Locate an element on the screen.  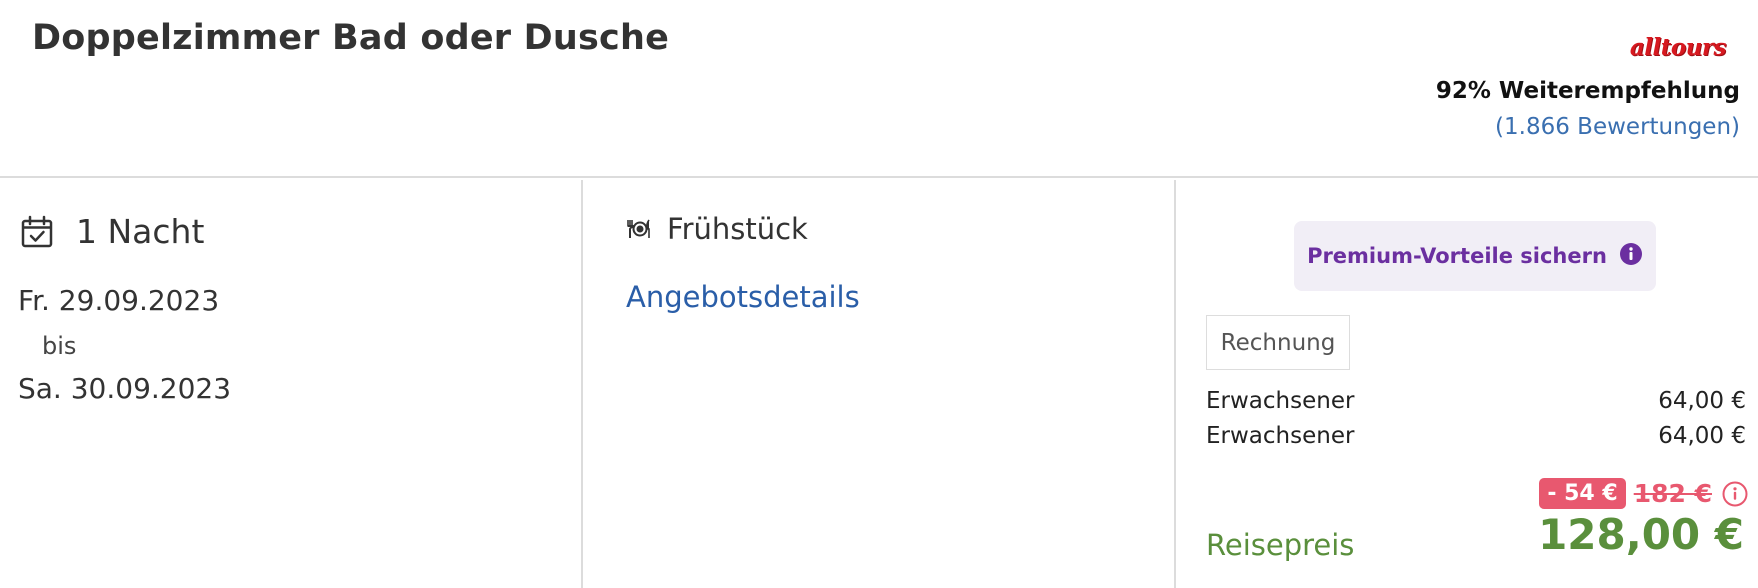
total-price: 128,00 € is located at coordinates (1641, 534).